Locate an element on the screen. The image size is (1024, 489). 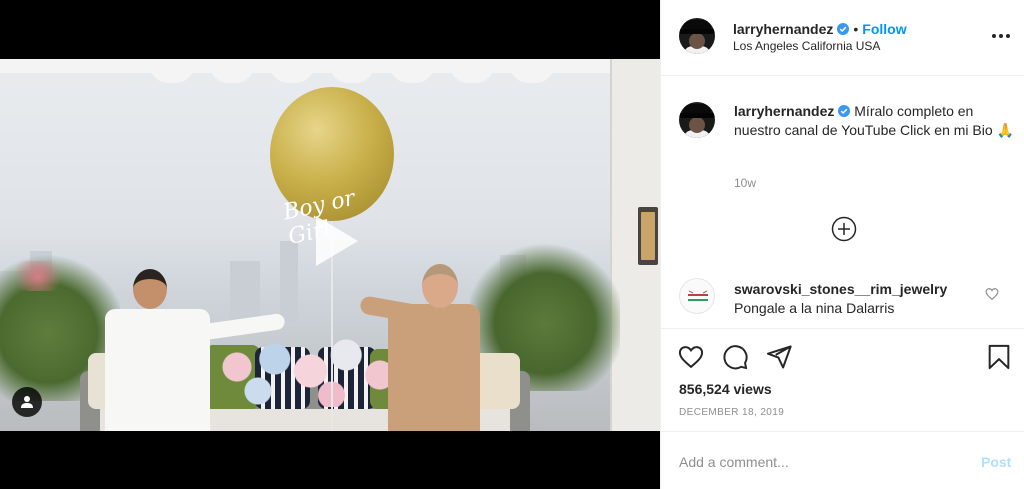
bookmark-icon is located at coordinates (999, 357).